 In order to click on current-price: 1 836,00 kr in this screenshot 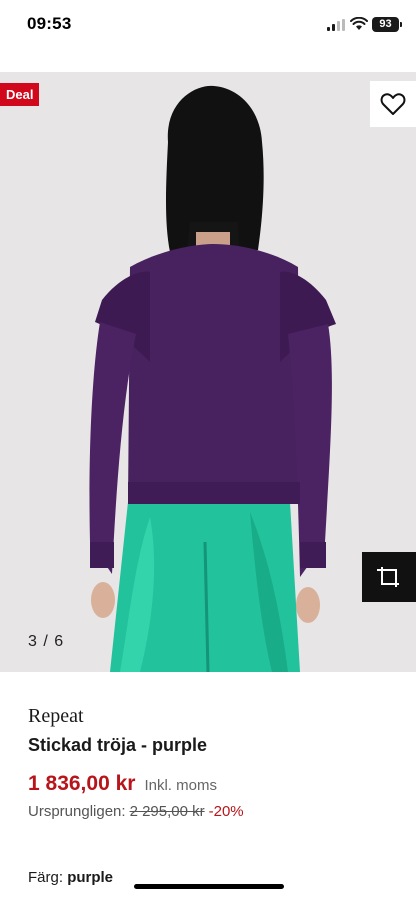, I will do `click(82, 783)`.